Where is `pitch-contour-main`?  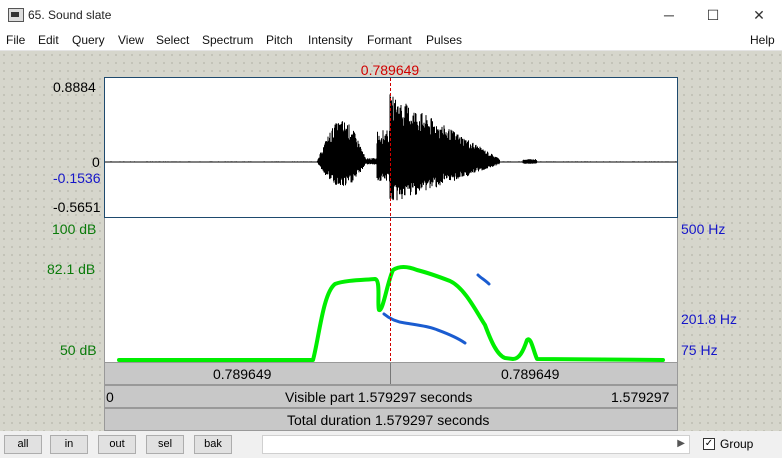 pitch-contour-main is located at coordinates (424, 328).